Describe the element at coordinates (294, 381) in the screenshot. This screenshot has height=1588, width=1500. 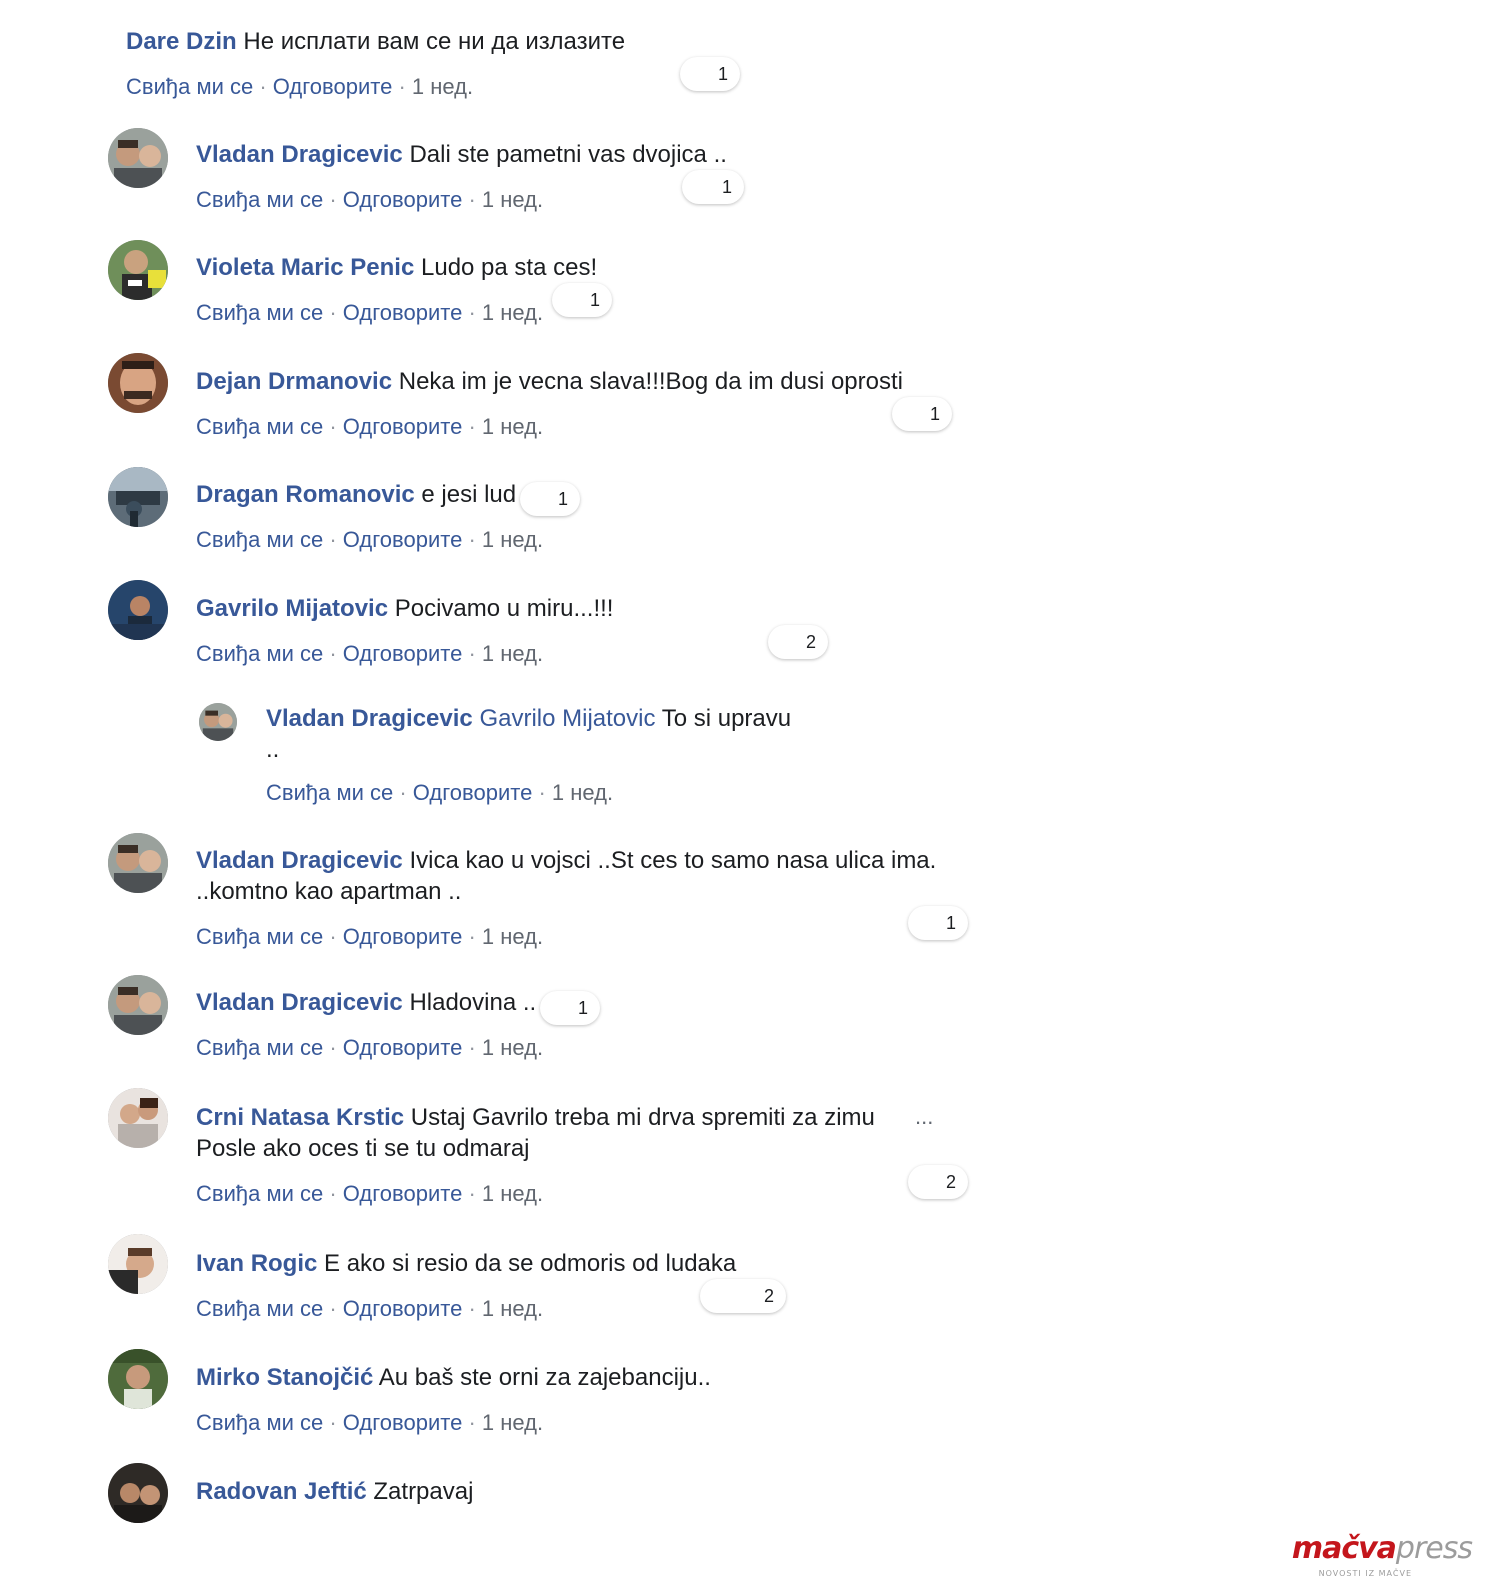
I see `comment-author: Dejan Drmanovic` at that location.